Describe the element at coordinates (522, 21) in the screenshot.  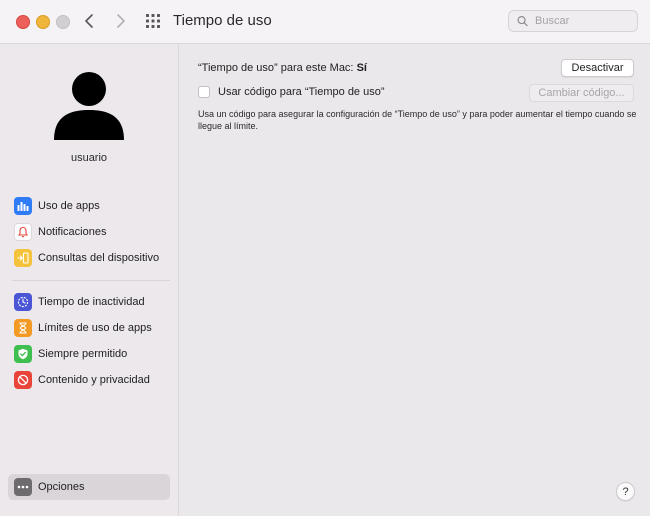
I see `search-icon` at that location.